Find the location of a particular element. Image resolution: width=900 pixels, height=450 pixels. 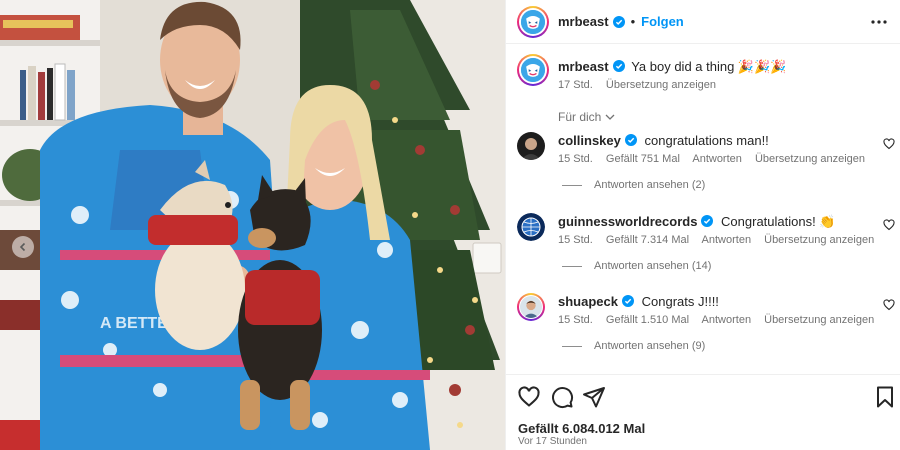

chevron-down-icon is located at coordinates (610, 117).